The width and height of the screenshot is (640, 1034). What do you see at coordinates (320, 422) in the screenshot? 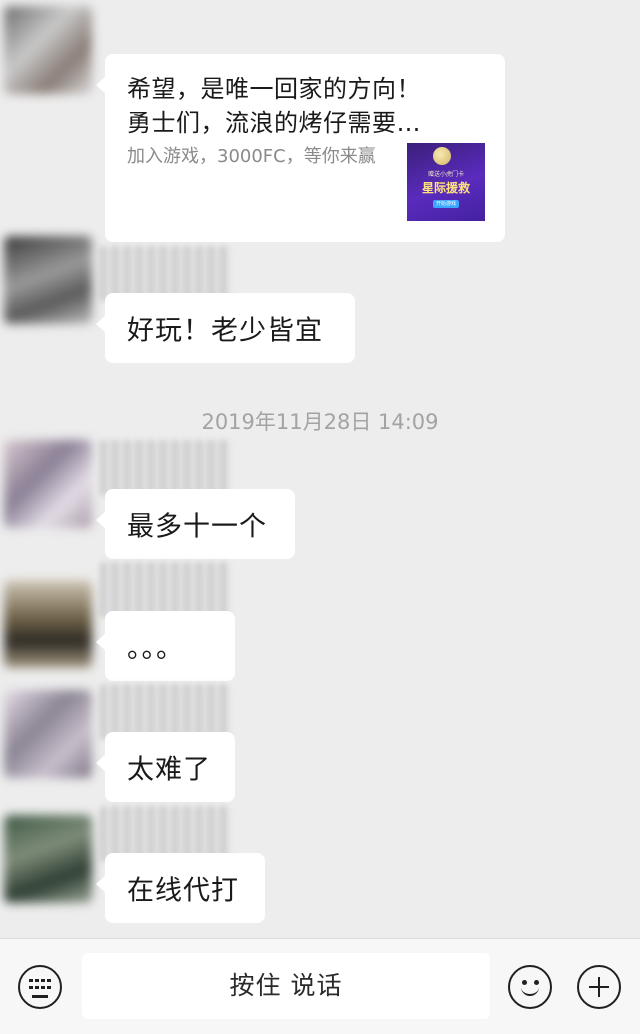
I see `timestamp: 2019年11月28日 14:09` at bounding box center [320, 422].